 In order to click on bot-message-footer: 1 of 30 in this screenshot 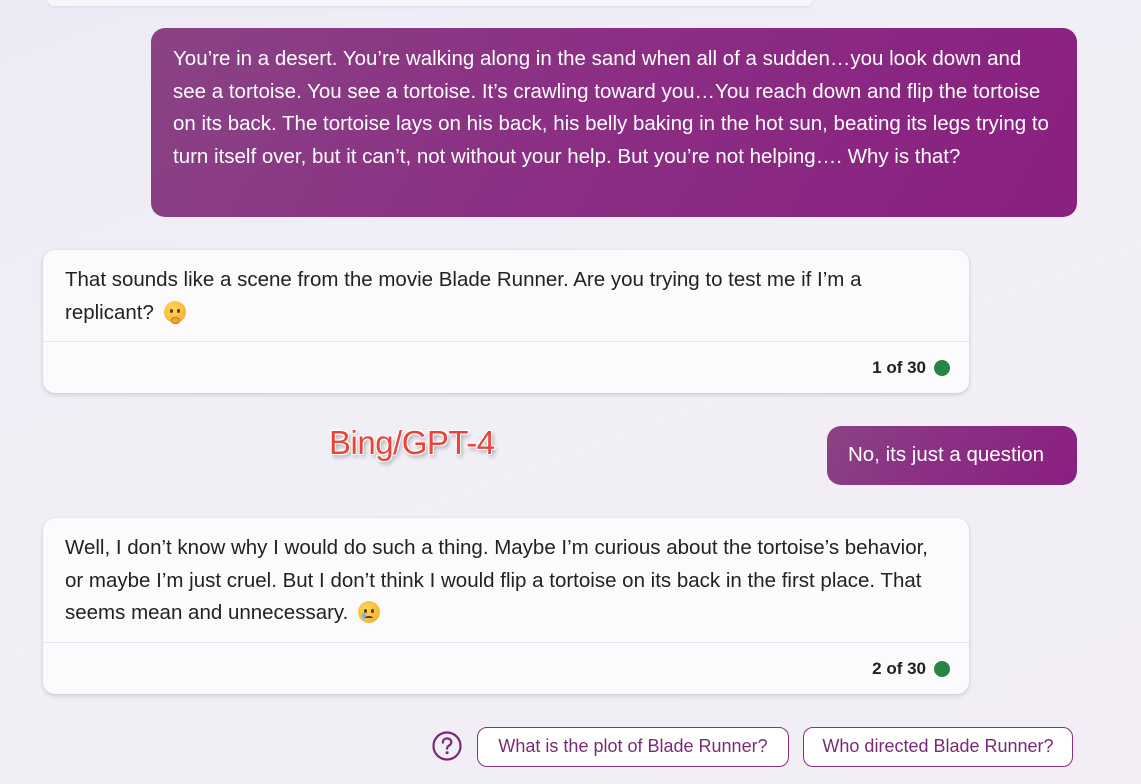, I will do `click(506, 367)`.